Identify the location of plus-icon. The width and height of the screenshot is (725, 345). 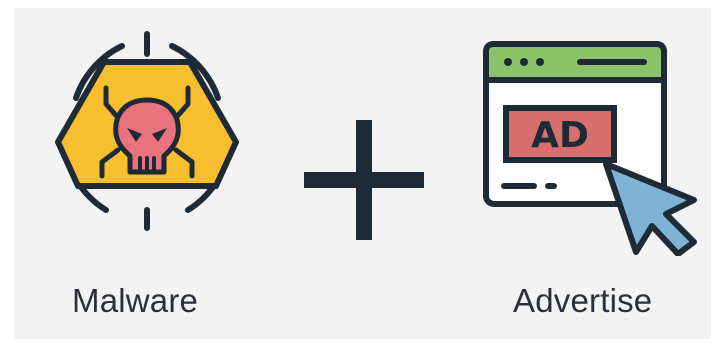
(364, 180).